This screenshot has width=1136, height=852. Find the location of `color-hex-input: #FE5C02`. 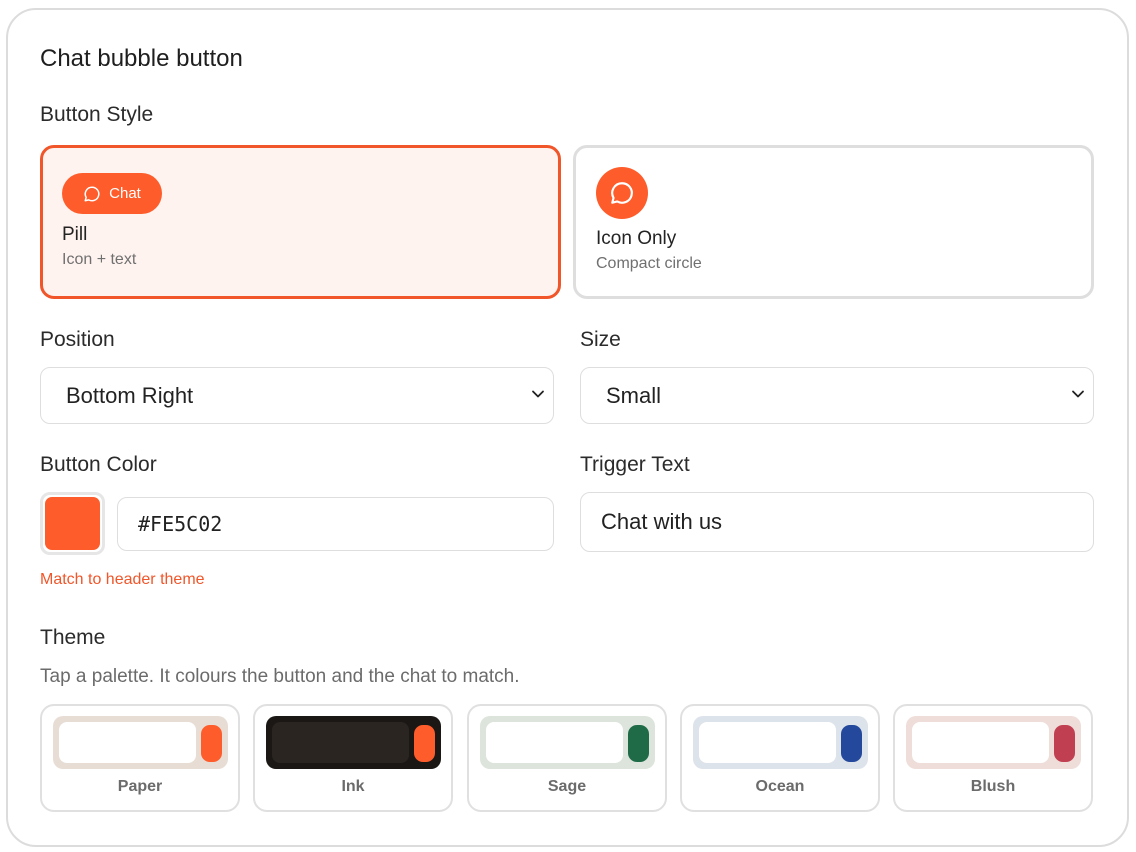

color-hex-input: #FE5C02 is located at coordinates (335, 524).